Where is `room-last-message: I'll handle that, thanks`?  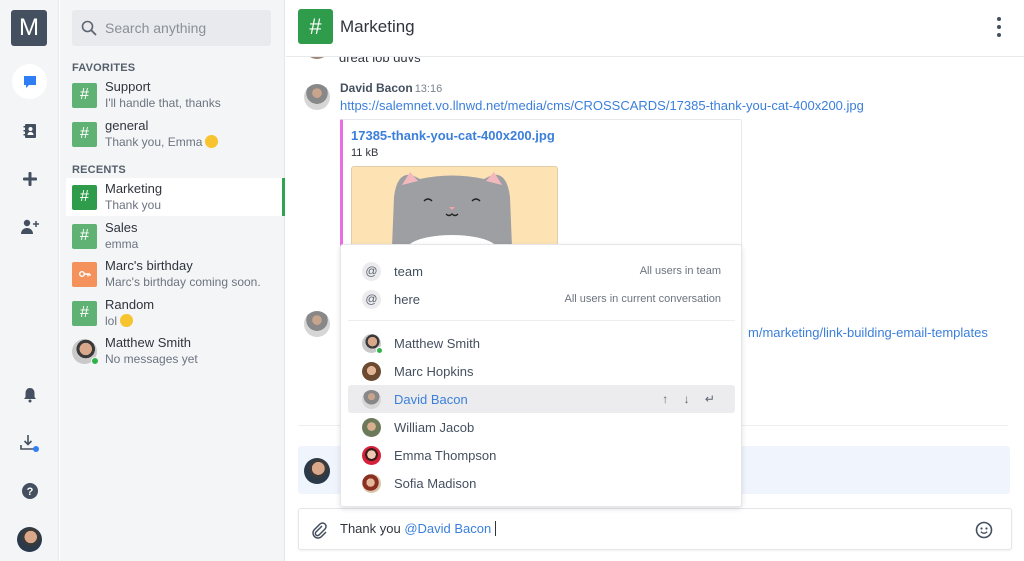 room-last-message: I'll handle that, thanks is located at coordinates (163, 103).